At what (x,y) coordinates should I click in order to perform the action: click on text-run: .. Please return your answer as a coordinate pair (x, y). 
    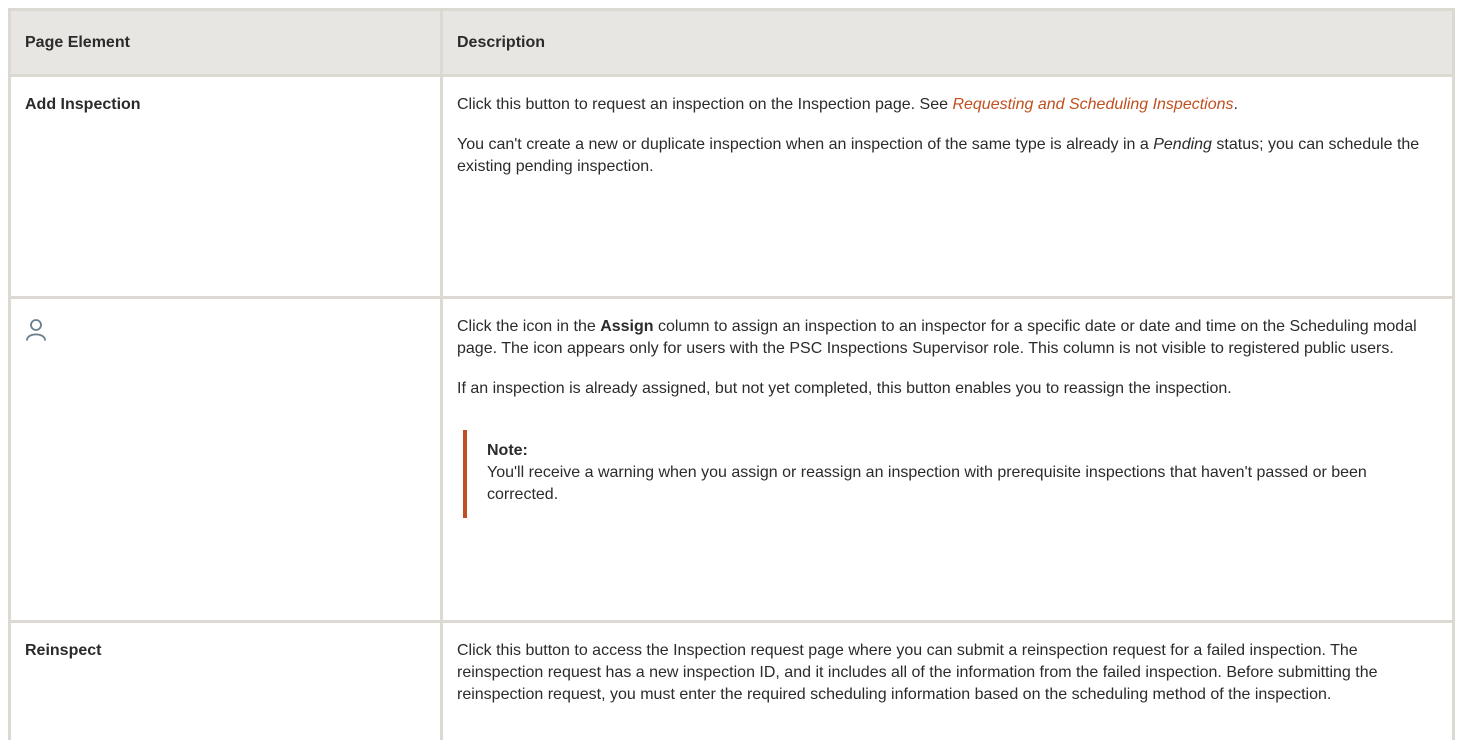
    Looking at the image, I should click on (1235, 104).